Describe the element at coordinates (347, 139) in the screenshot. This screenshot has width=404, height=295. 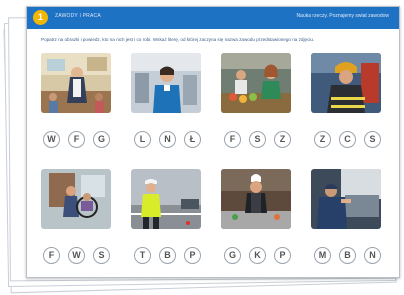
I see `letter-option: C` at that location.